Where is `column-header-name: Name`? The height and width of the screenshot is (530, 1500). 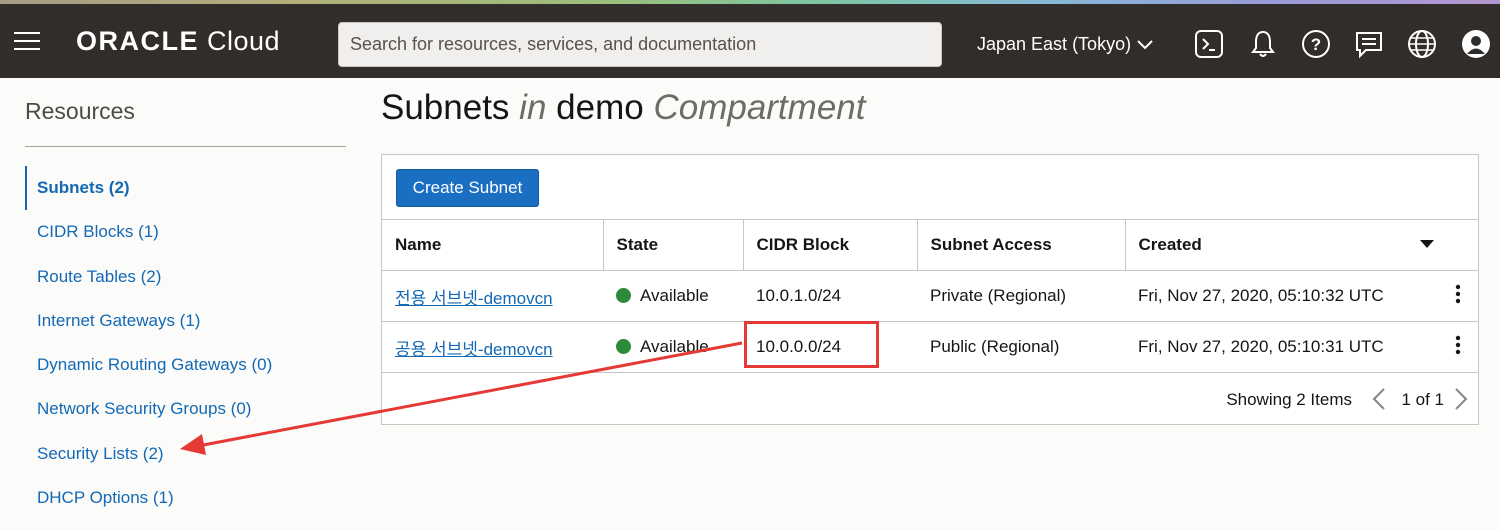 column-header-name: Name is located at coordinates (493, 245).